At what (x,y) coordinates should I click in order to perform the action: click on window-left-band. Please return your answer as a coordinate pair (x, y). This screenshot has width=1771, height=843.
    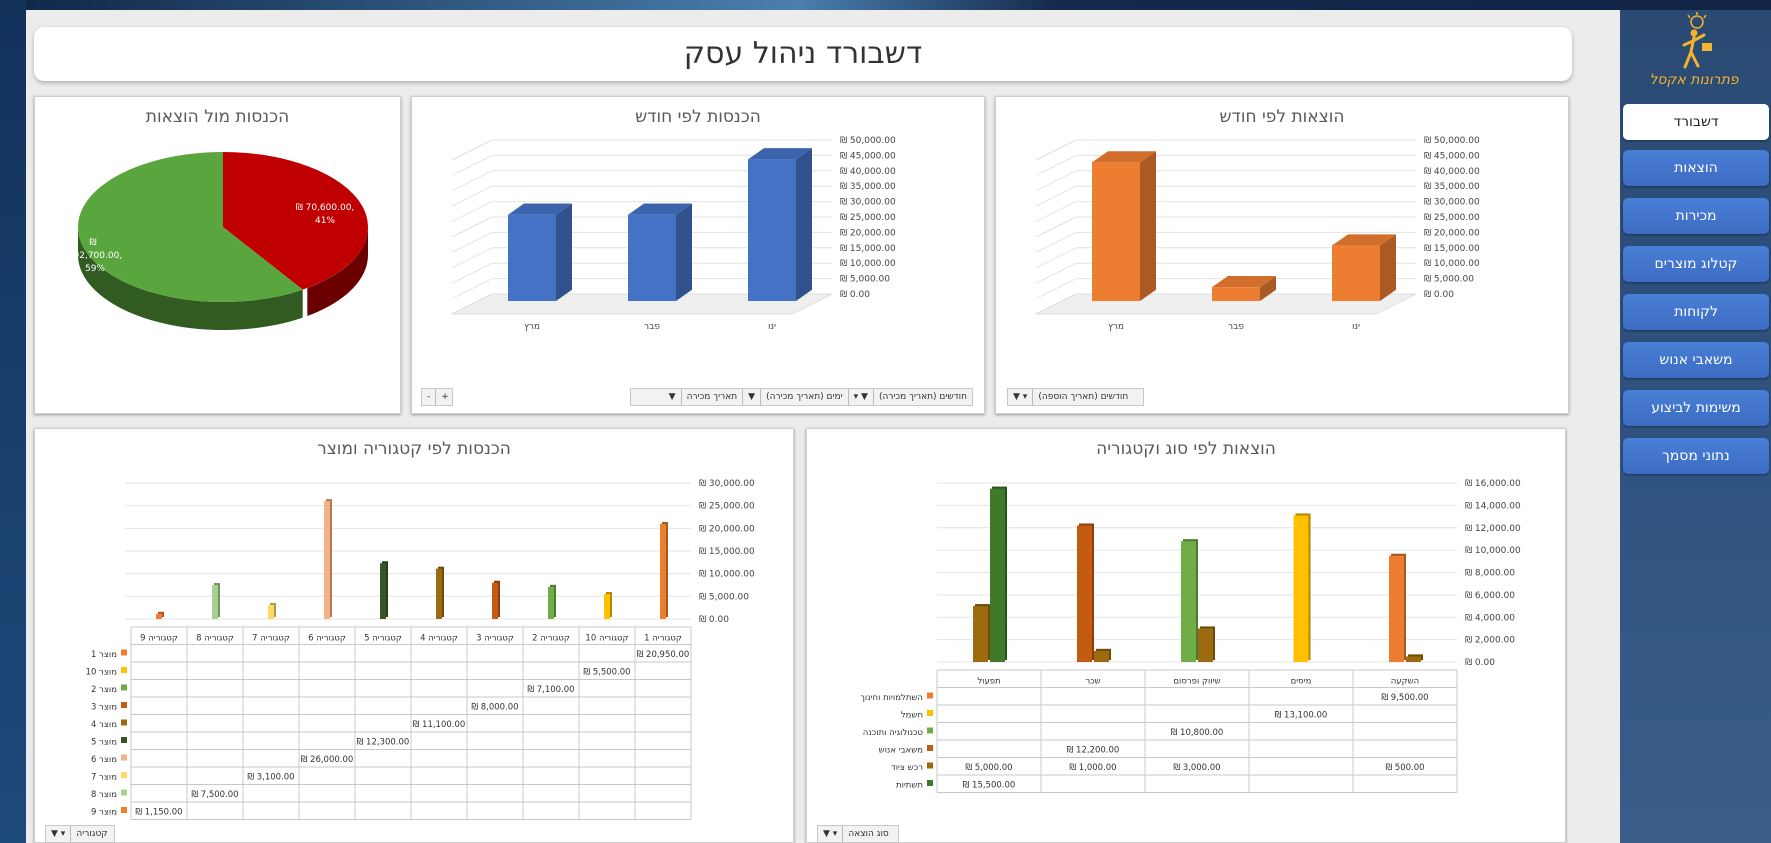
    Looking at the image, I should click on (13, 421).